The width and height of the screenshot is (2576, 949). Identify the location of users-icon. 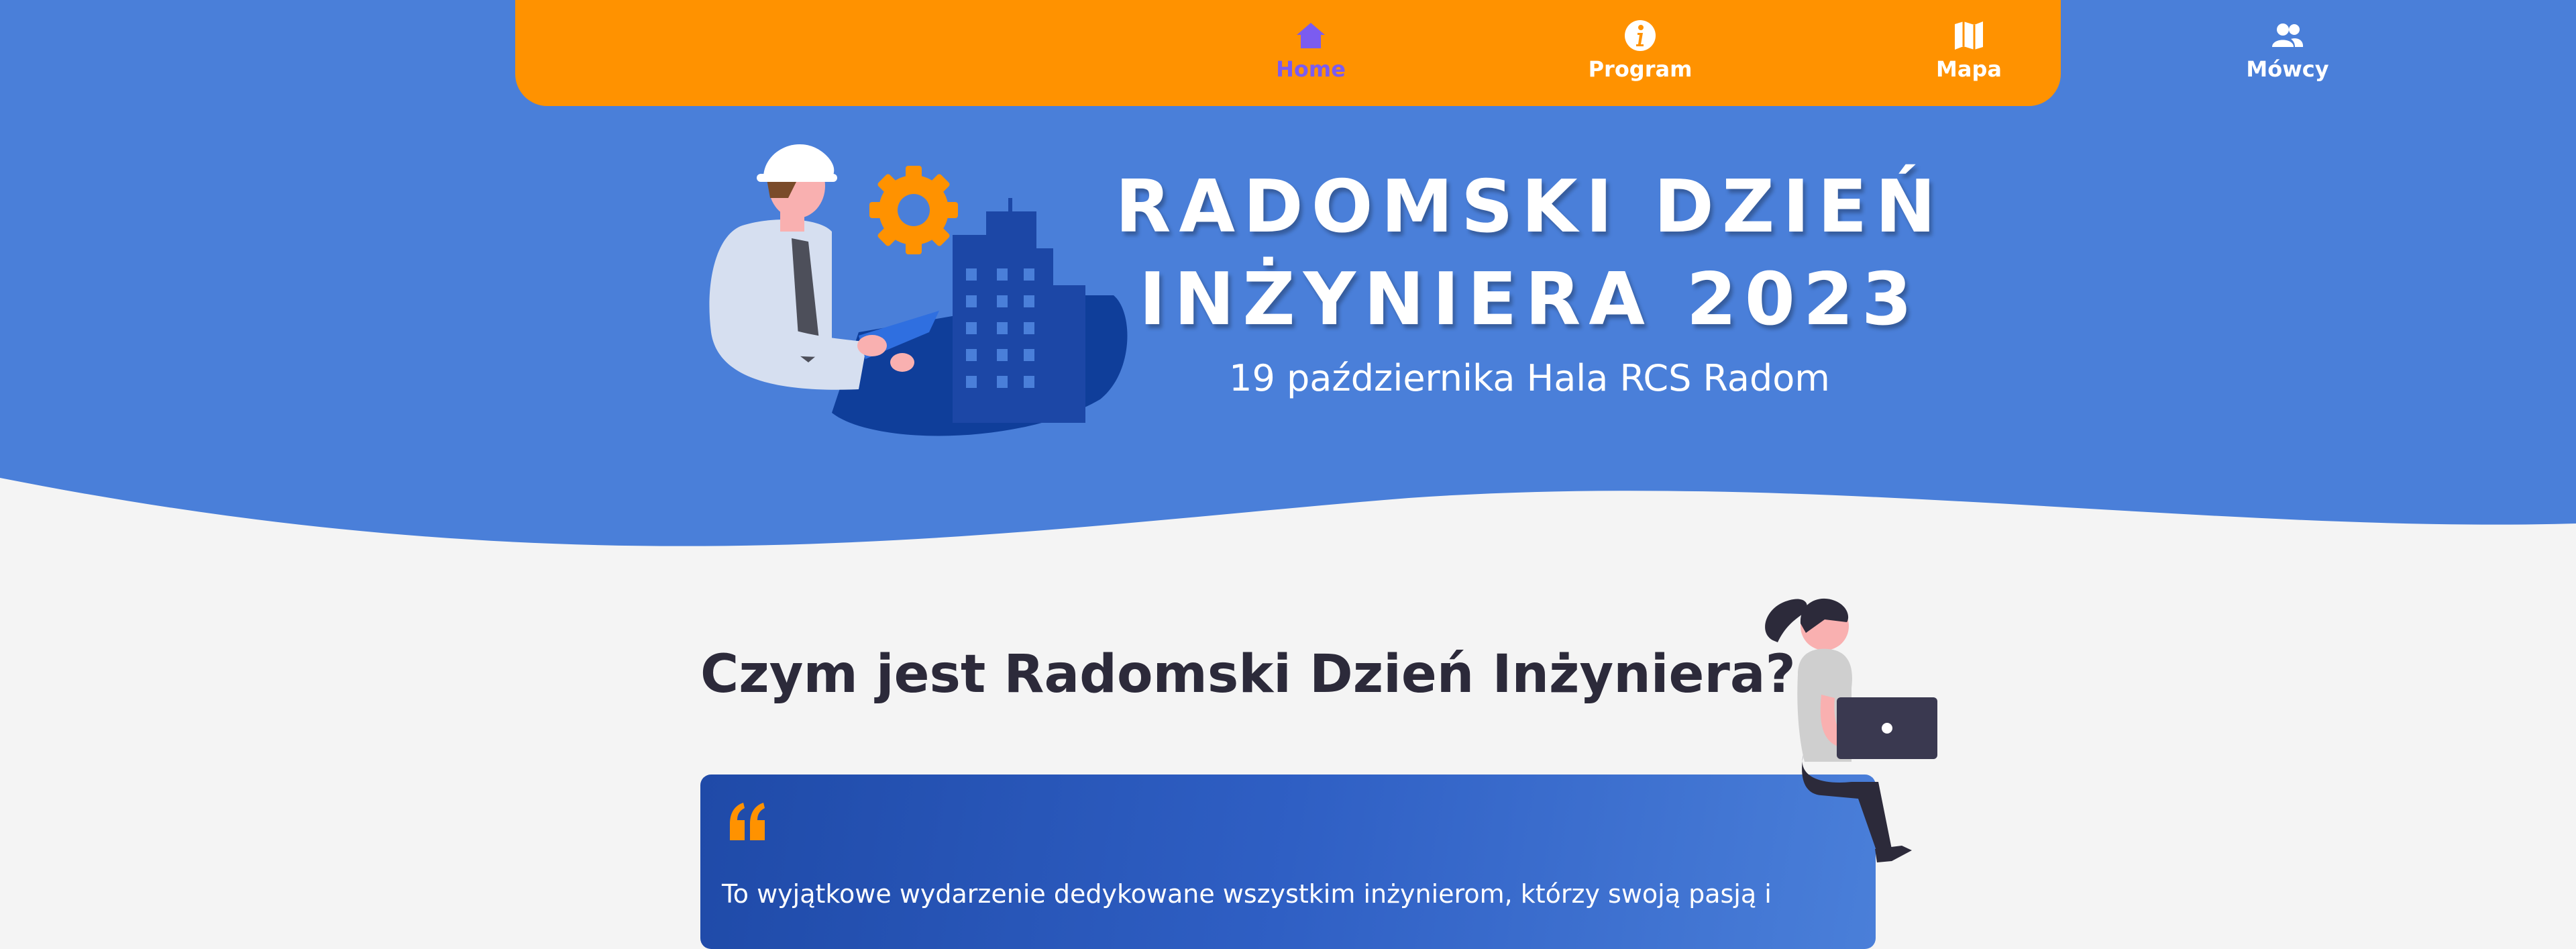
(2288, 35).